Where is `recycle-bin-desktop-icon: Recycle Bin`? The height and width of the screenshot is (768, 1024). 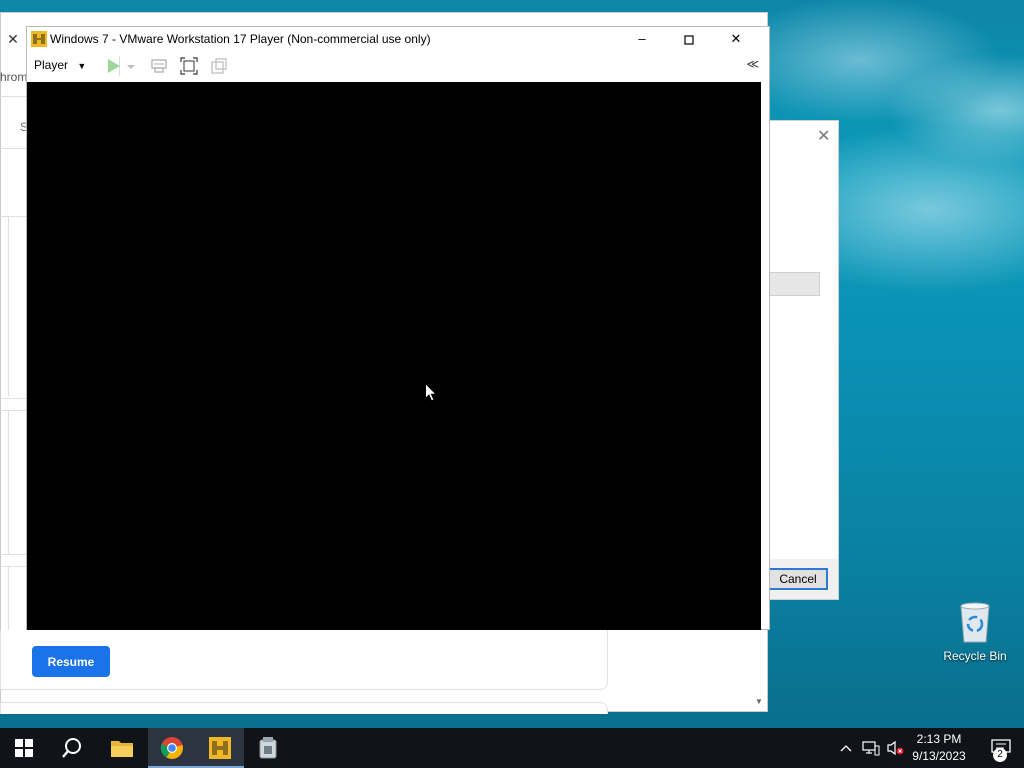 recycle-bin-desktop-icon: Recycle Bin is located at coordinates (975, 631).